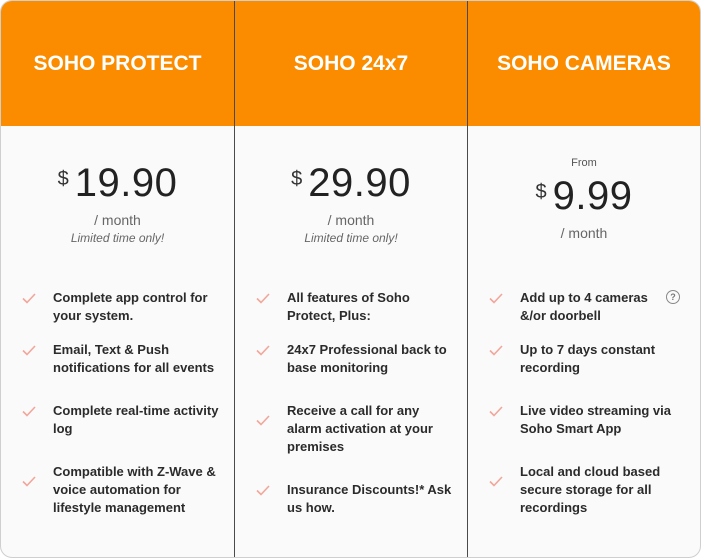  Describe the element at coordinates (359, 183) in the screenshot. I see `price-amount: 29.90` at that location.